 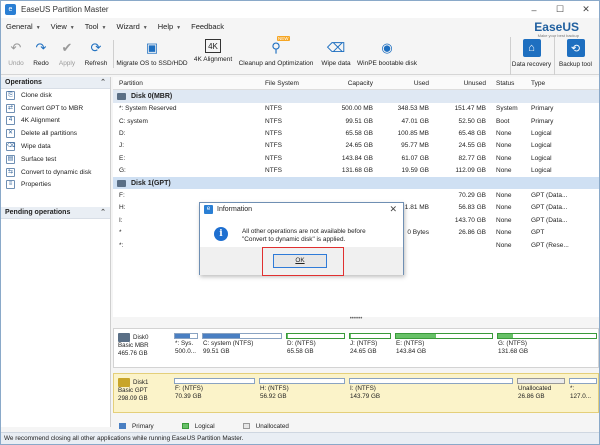 I want to click on partition-name: C: system (NTFS), so click(x=228, y=343).